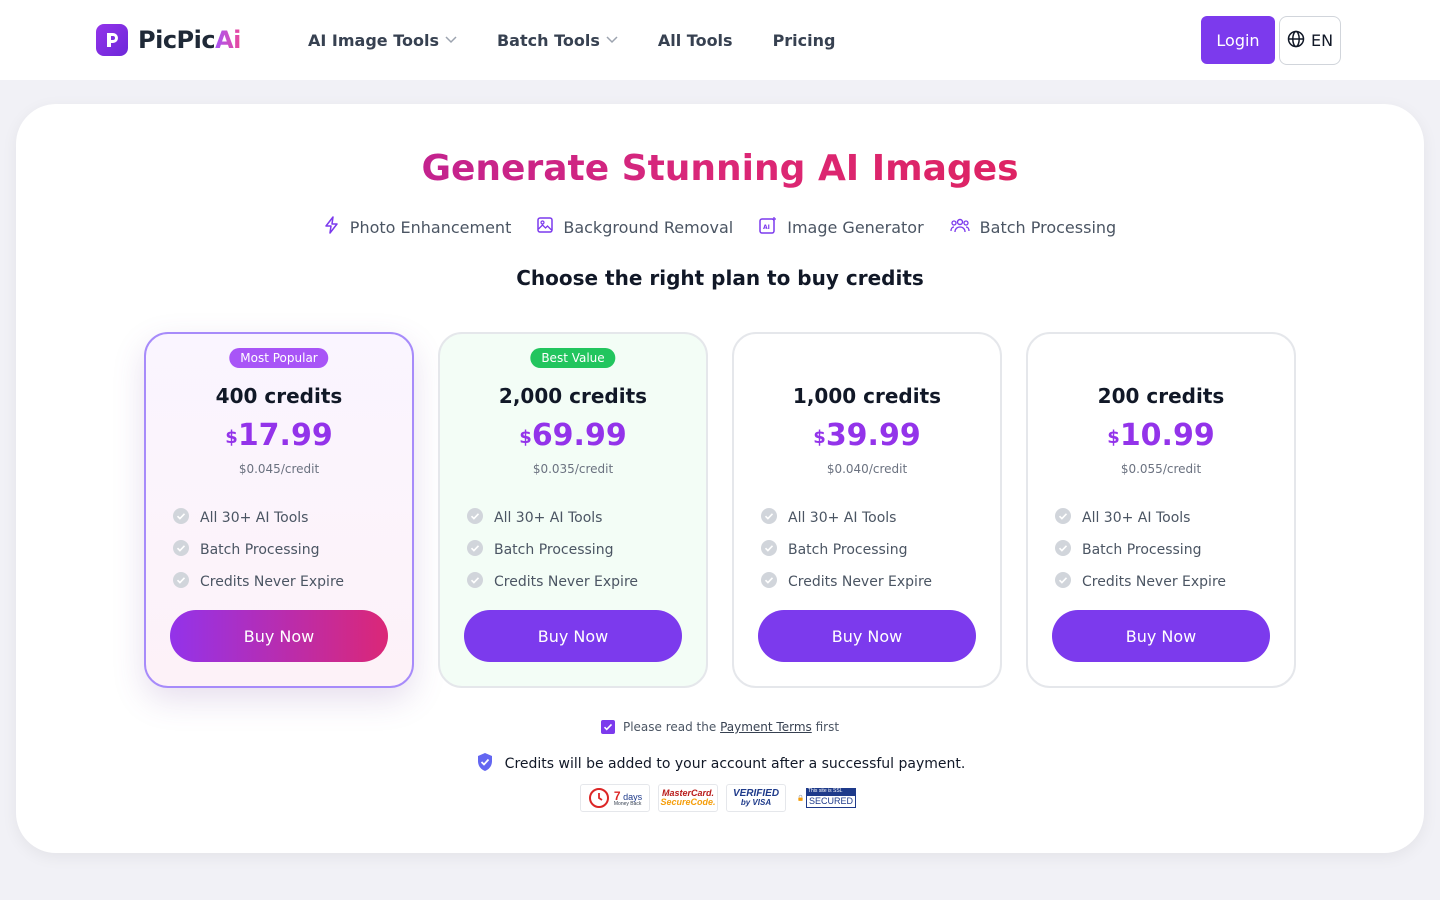 The height and width of the screenshot is (900, 1440). I want to click on logo: PicPicAi, so click(168, 40).